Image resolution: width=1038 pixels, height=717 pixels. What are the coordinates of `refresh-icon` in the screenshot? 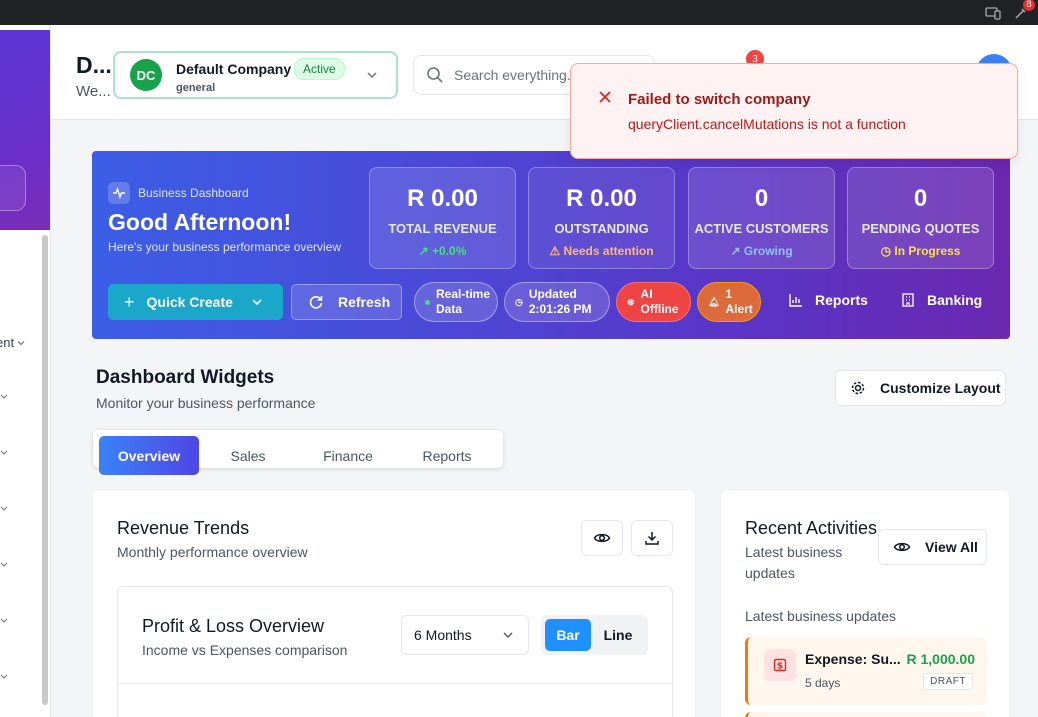 It's located at (316, 302).